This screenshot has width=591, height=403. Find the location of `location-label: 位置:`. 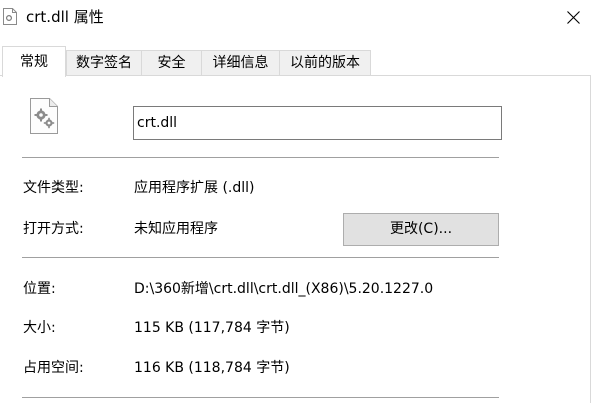

location-label: 位置: is located at coordinates (39, 289).